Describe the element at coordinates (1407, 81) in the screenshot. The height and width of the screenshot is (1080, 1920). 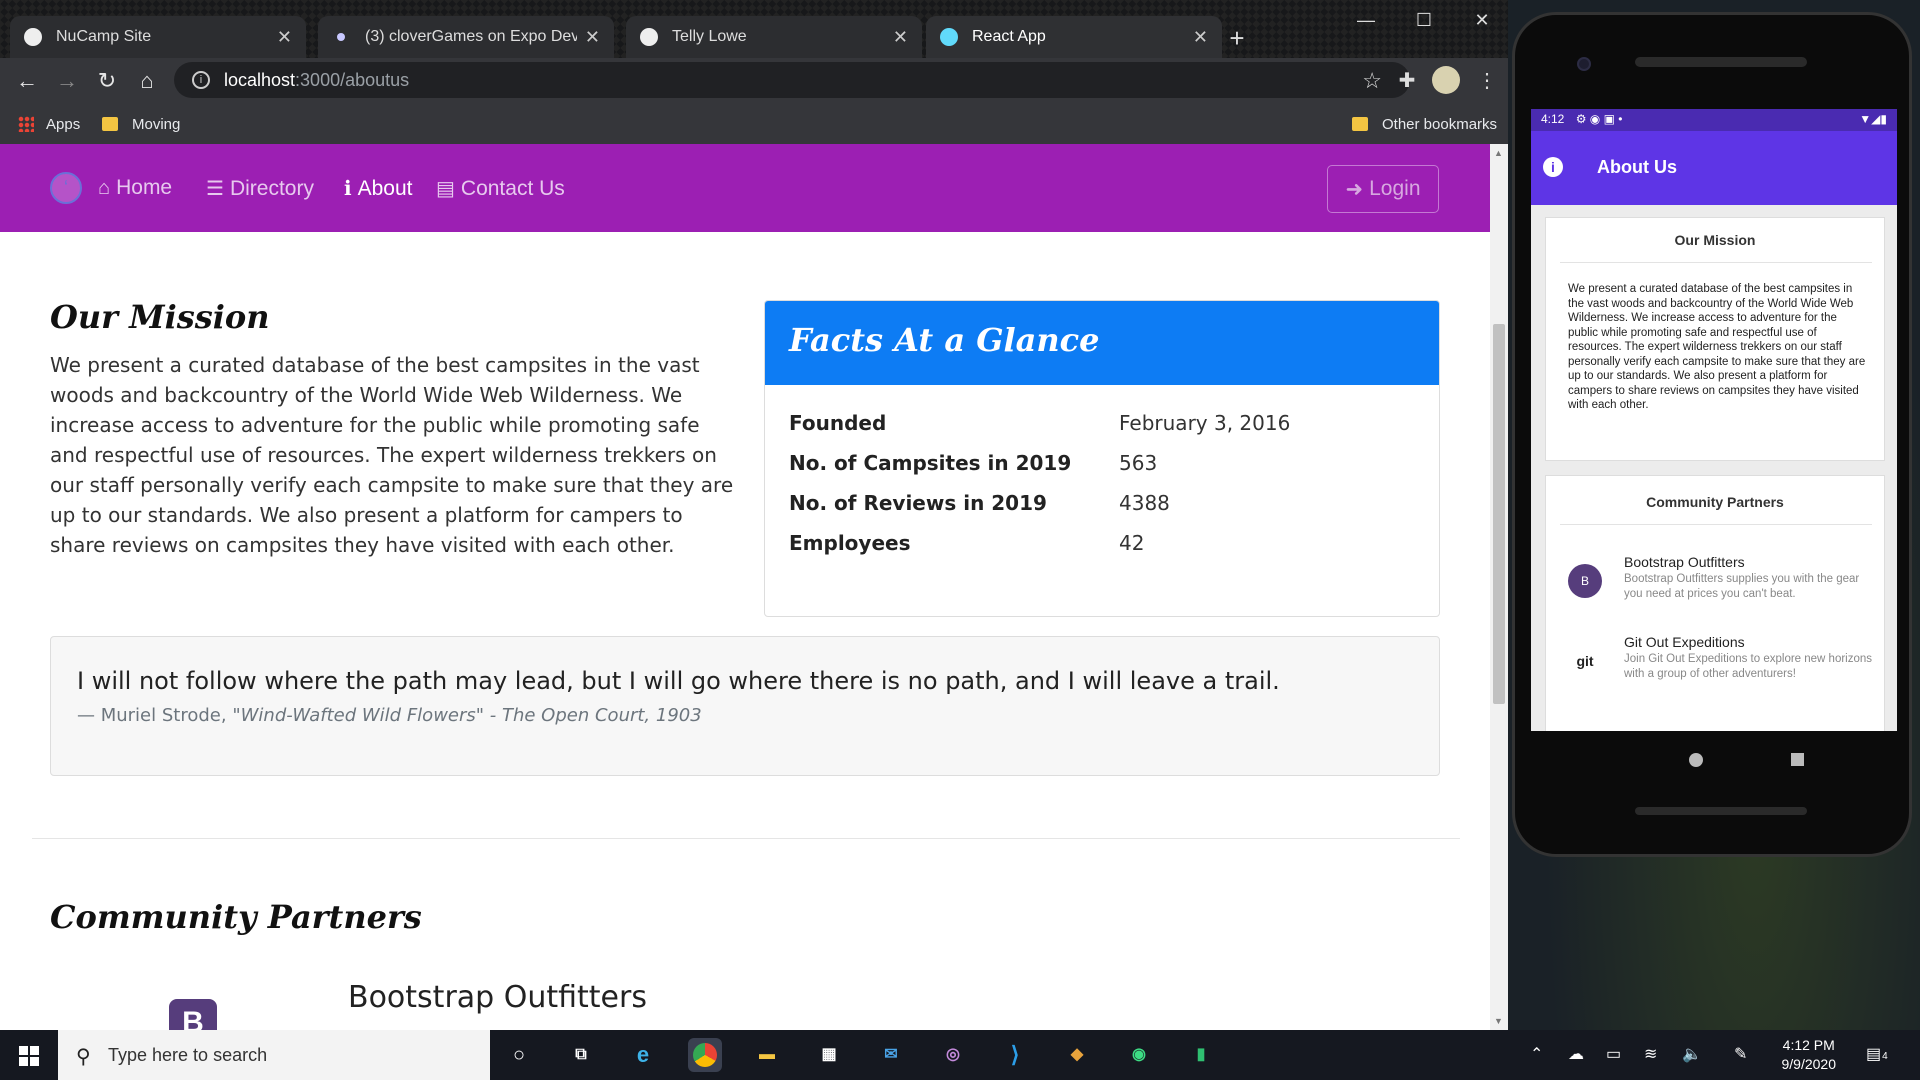
I see `extensions-puzzle-icon: ✚` at that location.